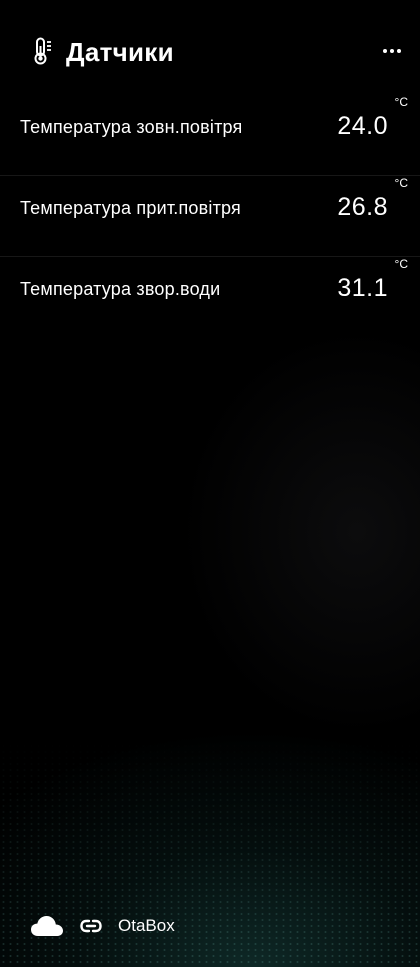 The height and width of the screenshot is (967, 420). I want to click on more-dots-icon, so click(385, 51).